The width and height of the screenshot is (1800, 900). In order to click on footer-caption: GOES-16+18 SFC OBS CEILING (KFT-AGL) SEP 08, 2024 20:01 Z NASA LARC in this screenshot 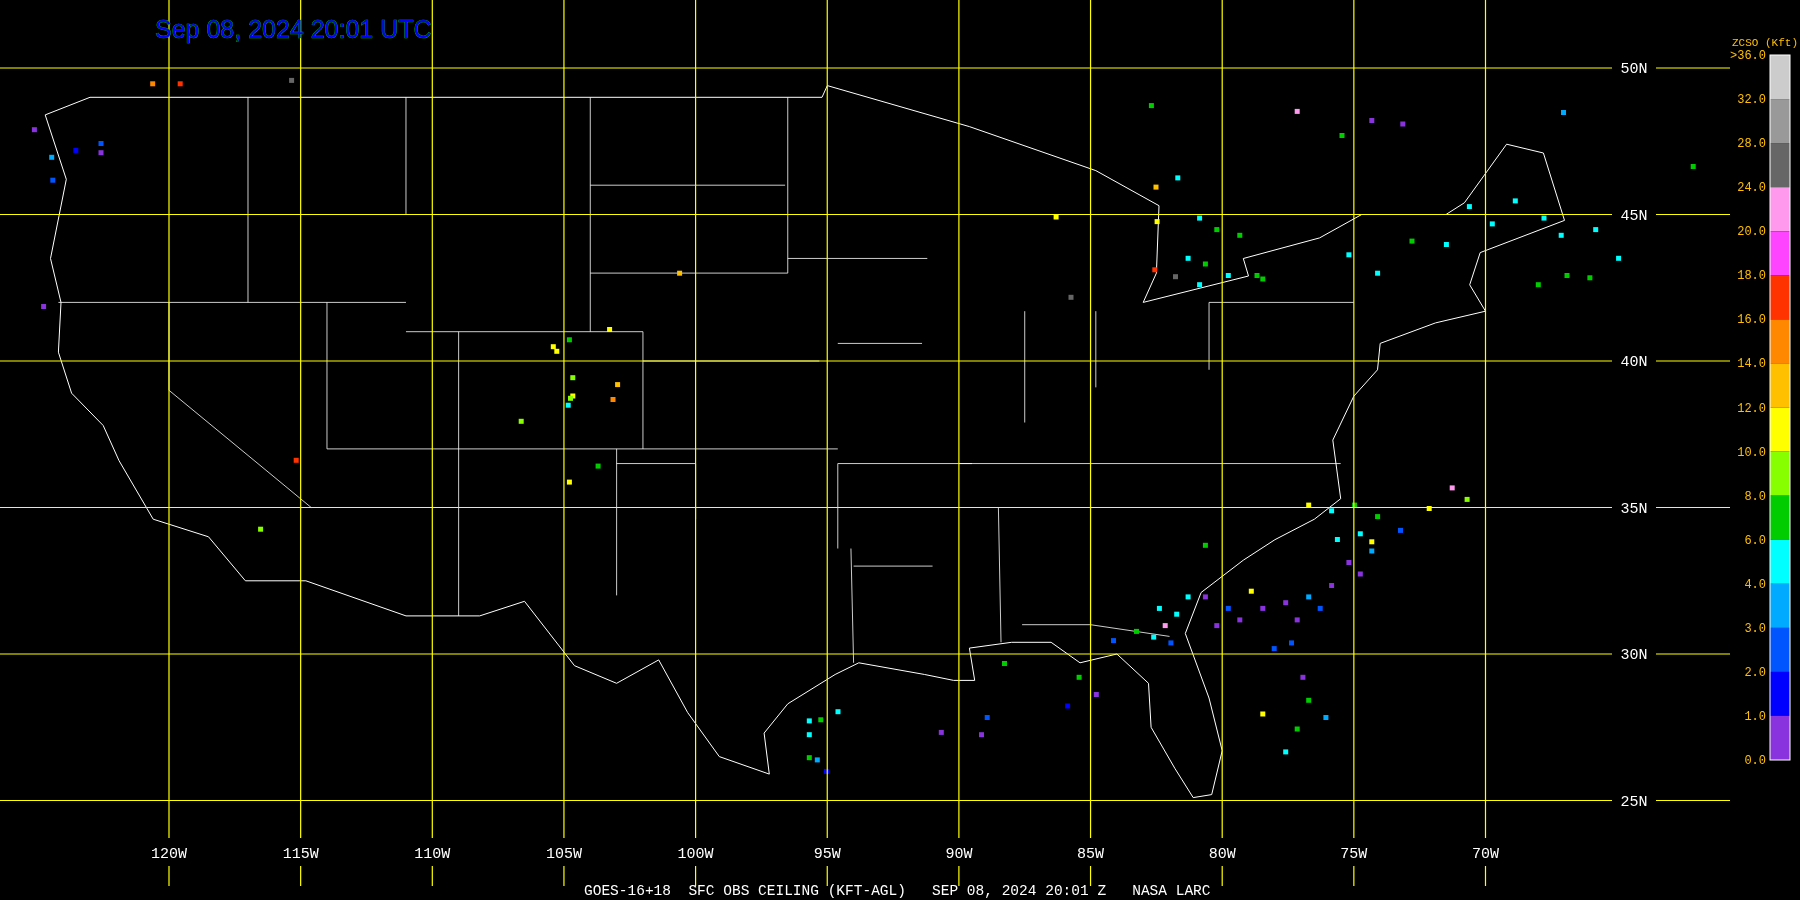, I will do `click(897, 891)`.